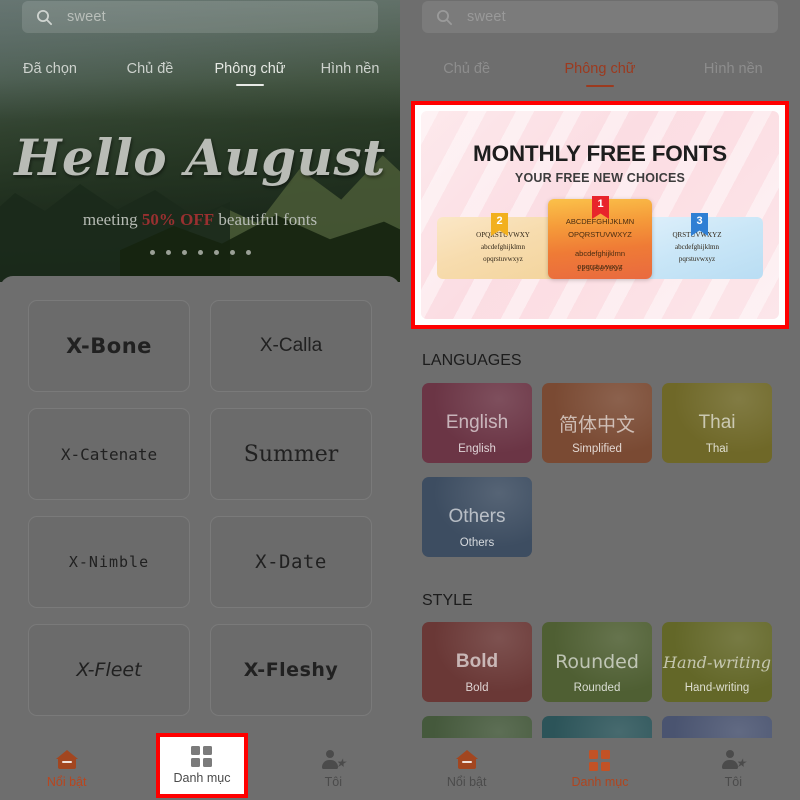 The image size is (800, 800). What do you see at coordinates (717, 423) in the screenshot?
I see `language-card-thai: Thai Thai` at bounding box center [717, 423].